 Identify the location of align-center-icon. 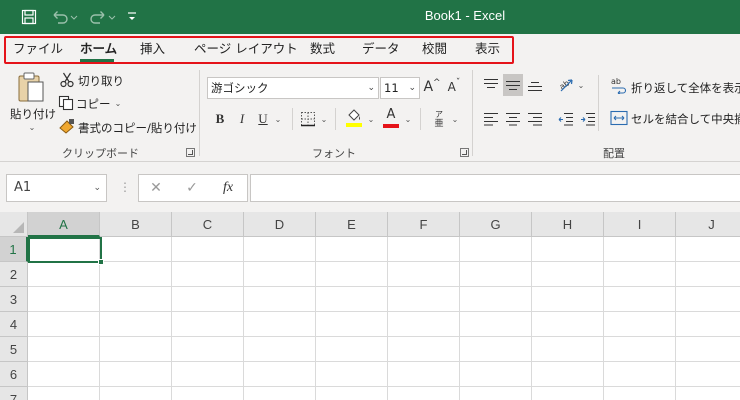
(513, 119).